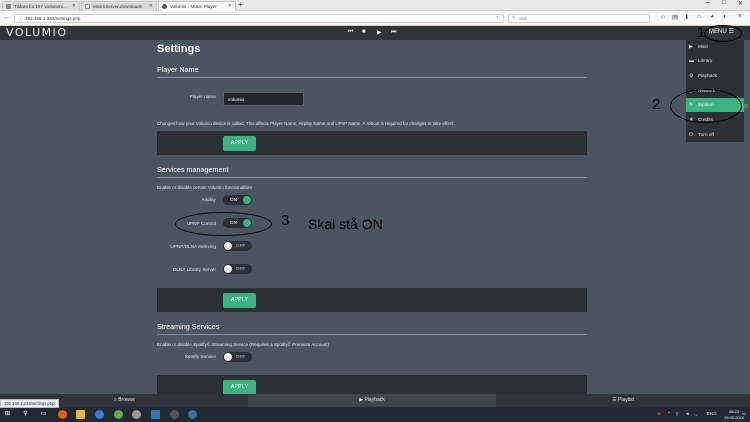 The image size is (750, 422). Describe the element at coordinates (712, 16) in the screenshot. I see `pocket-icon: ◕` at that location.